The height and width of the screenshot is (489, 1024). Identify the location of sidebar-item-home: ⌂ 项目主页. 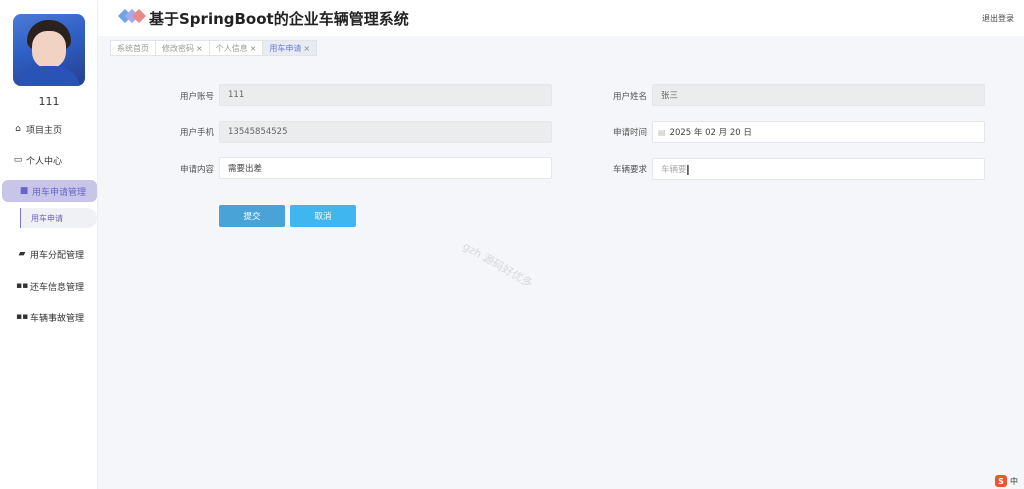
(49, 129).